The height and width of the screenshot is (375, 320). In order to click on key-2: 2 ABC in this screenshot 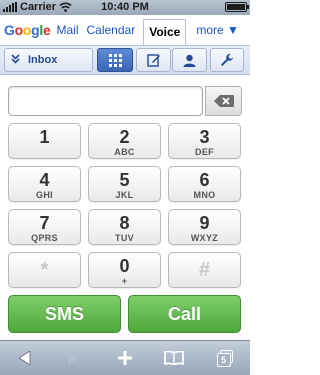, I will do `click(124, 141)`.